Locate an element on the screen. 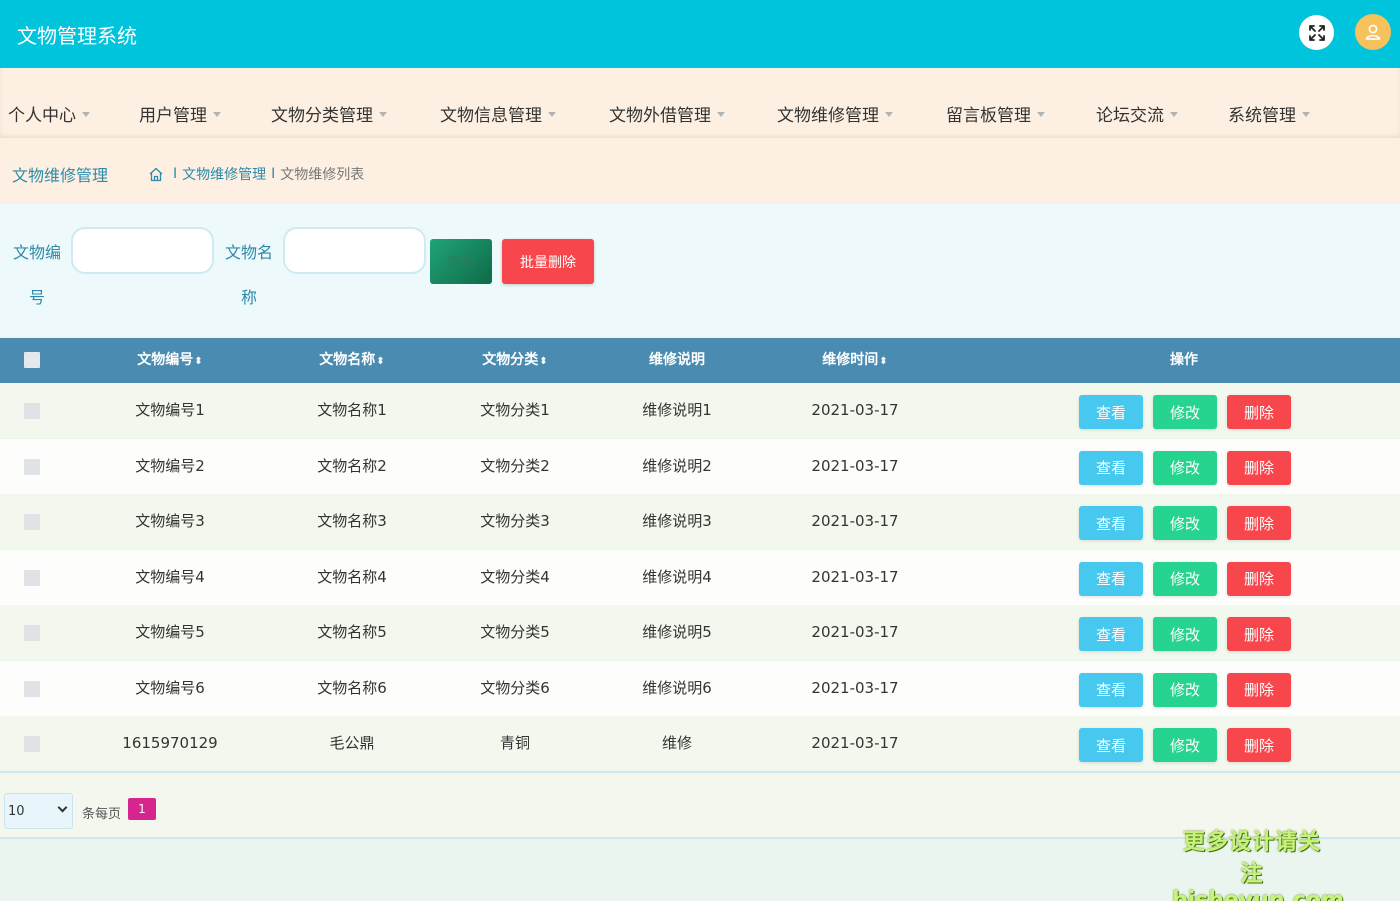 The width and height of the screenshot is (1400, 901). nav-item-user-management: 用户管理 is located at coordinates (180, 113).